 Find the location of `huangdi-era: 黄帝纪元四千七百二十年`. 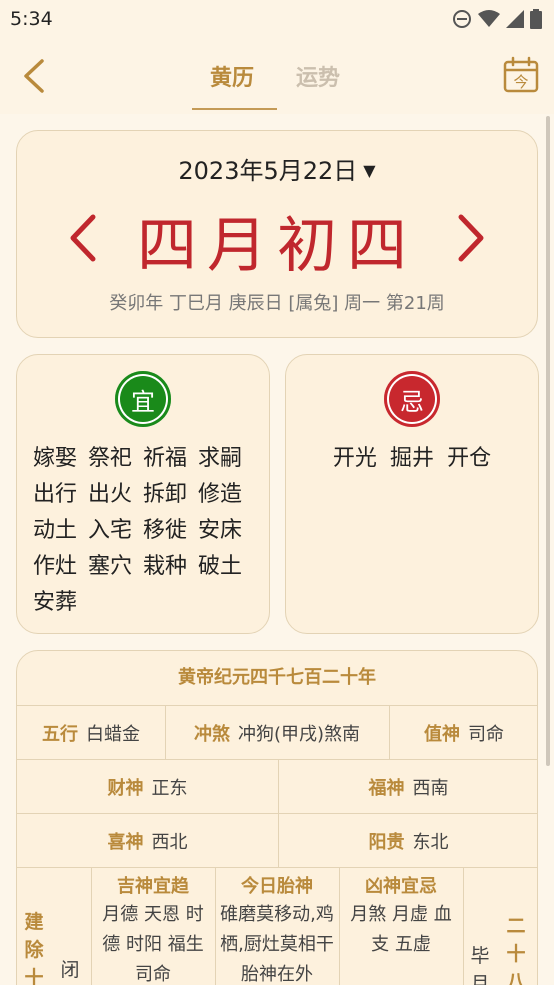

huangdi-era: 黄帝纪元四千七百二十年 is located at coordinates (277, 677).